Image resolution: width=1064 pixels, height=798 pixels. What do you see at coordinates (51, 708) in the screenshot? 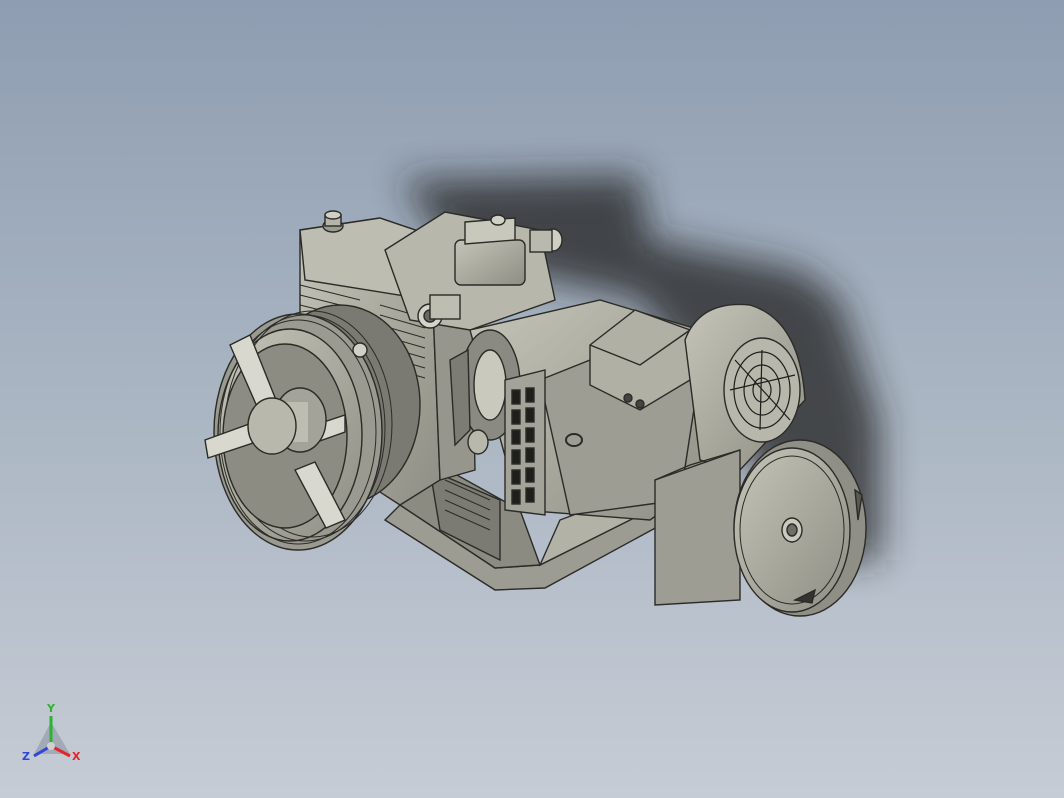
I see `triad-y-label: Y` at bounding box center [51, 708].